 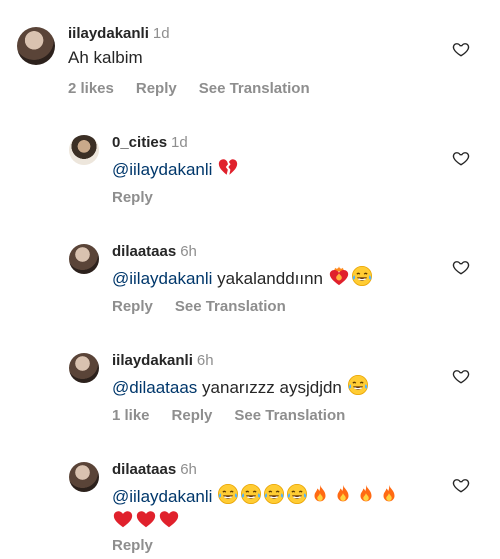 I want to click on heart-on-fire-icon, so click(x=339, y=276).